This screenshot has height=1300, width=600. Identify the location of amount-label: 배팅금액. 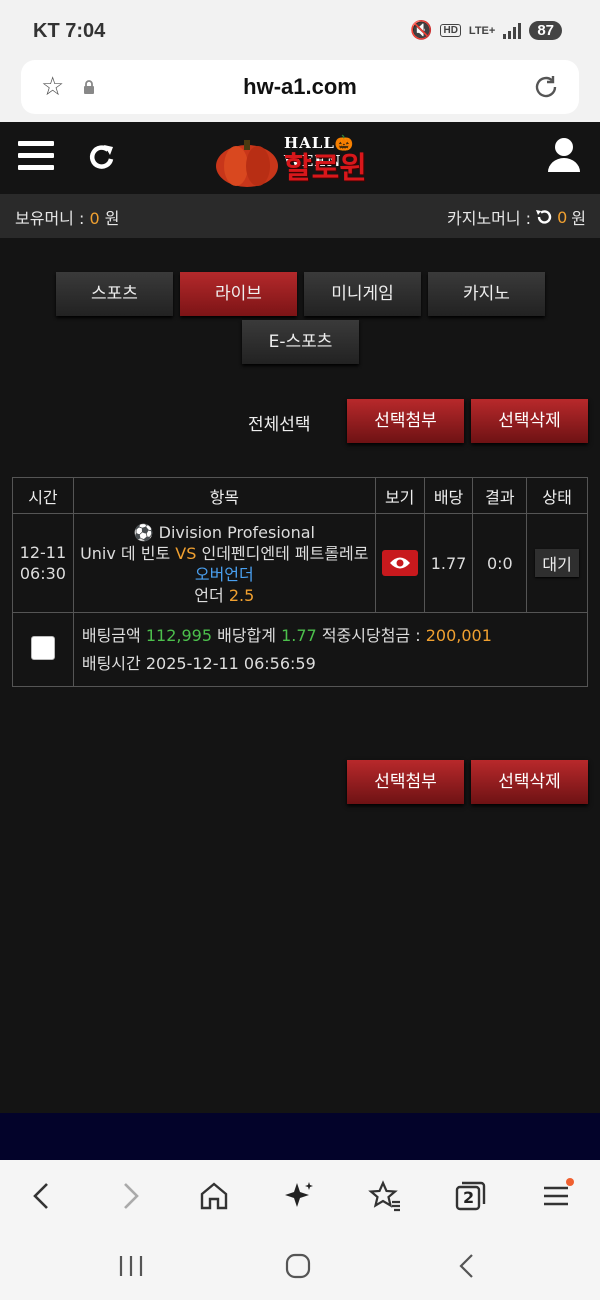
(111, 635).